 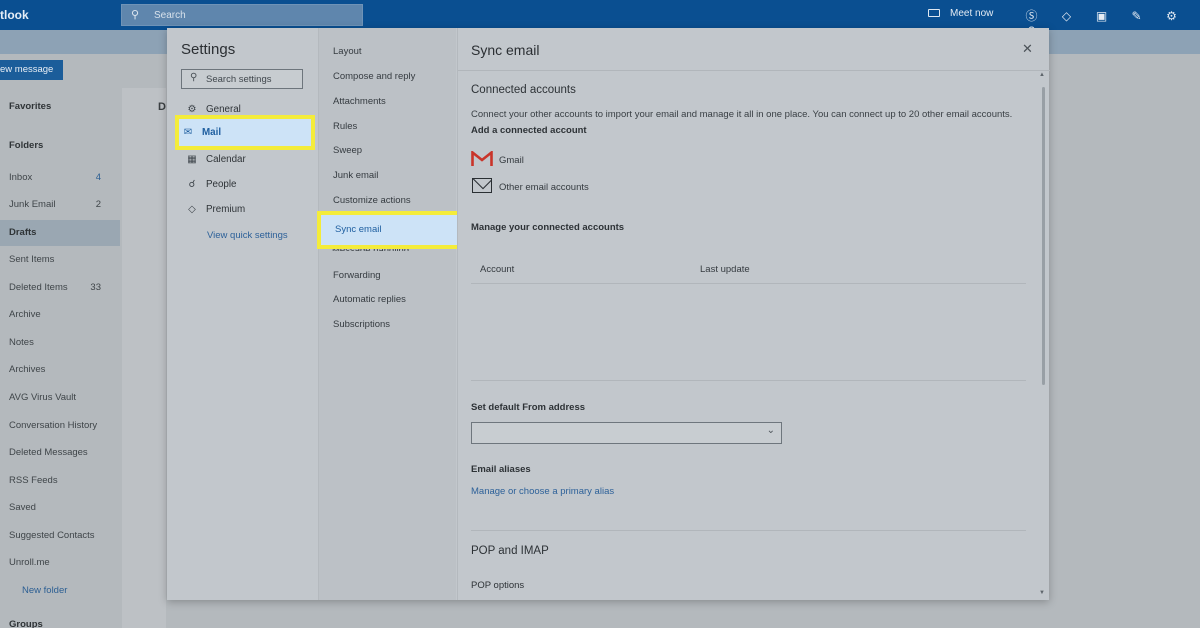 I want to click on office-icon: ▣, so click(x=1101, y=16).